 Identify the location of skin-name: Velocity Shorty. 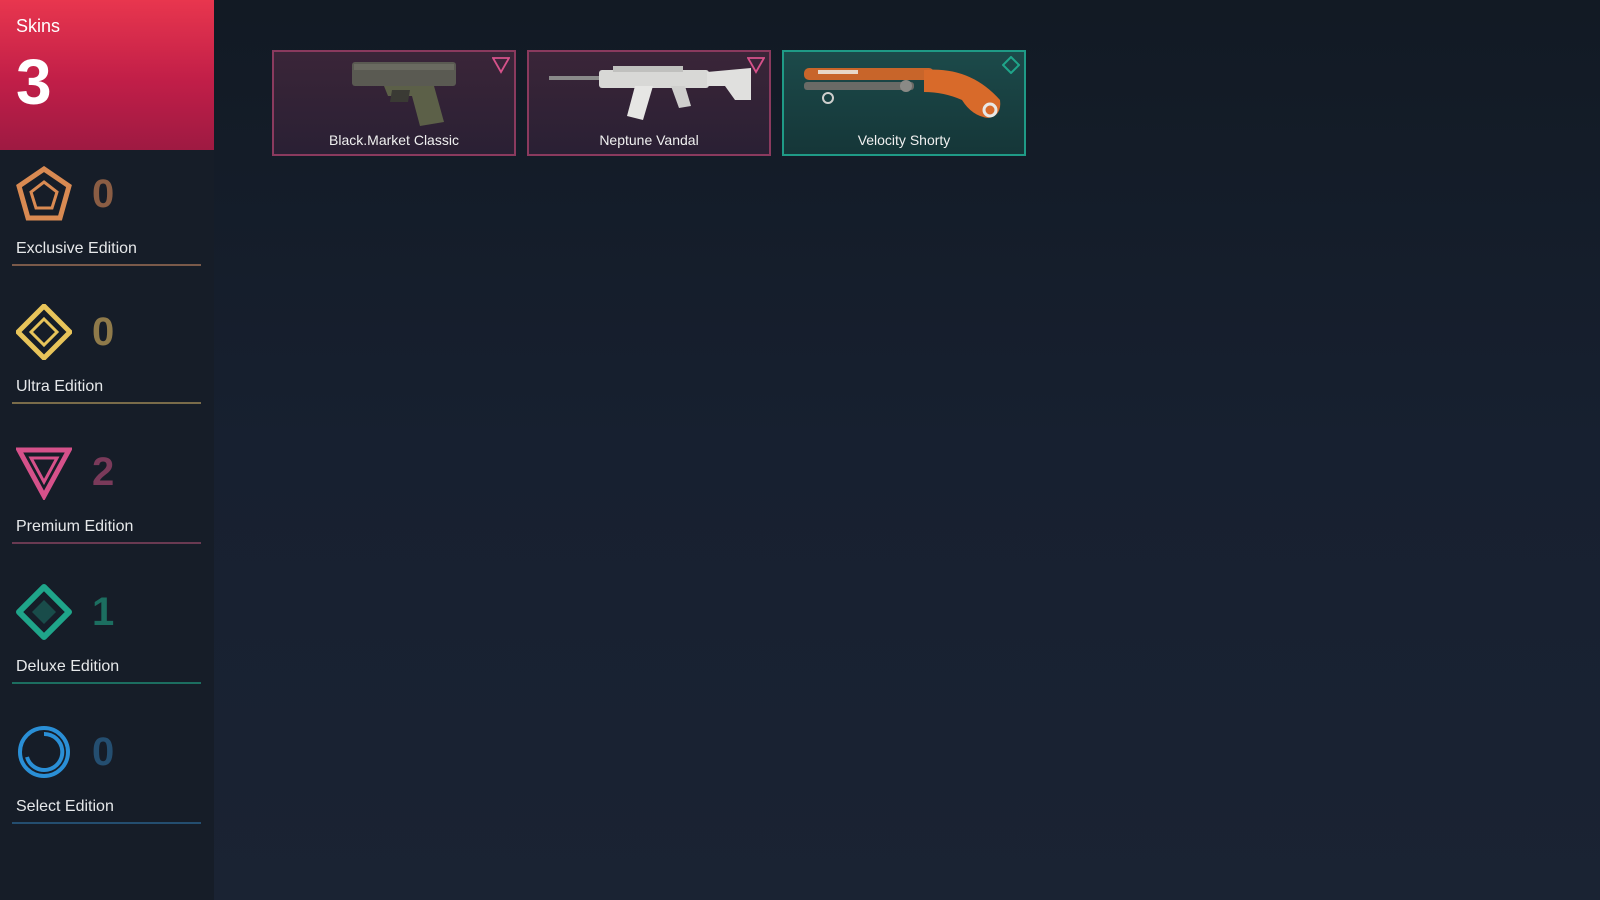
(904, 140).